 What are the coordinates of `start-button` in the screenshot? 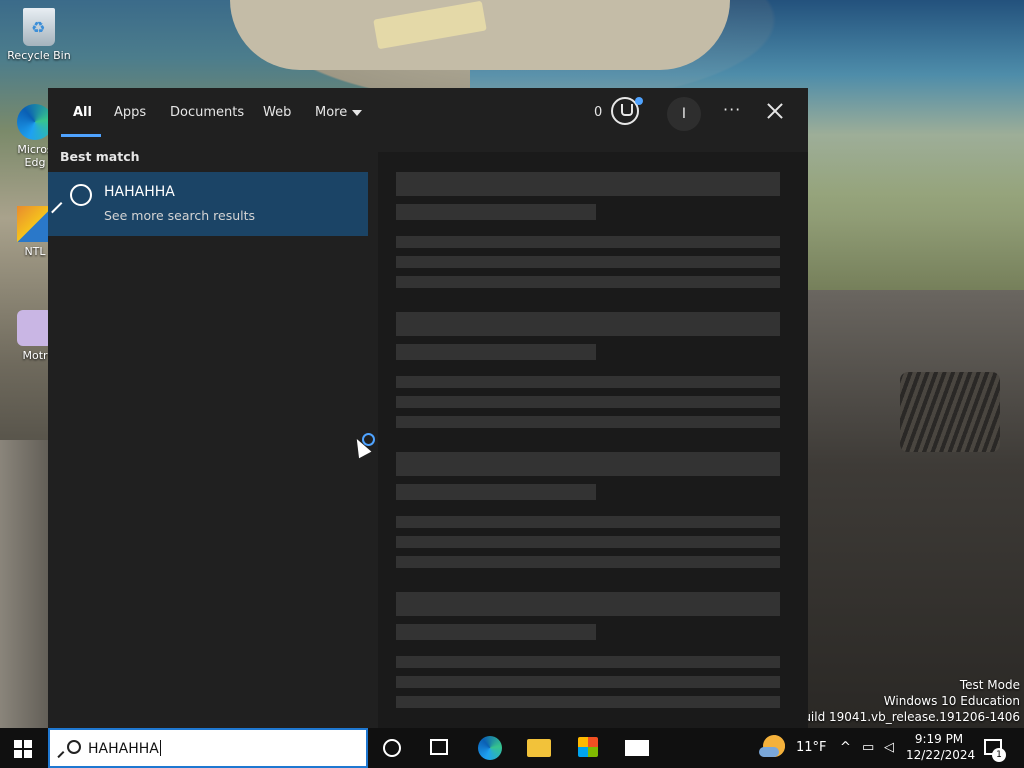 It's located at (23, 749).